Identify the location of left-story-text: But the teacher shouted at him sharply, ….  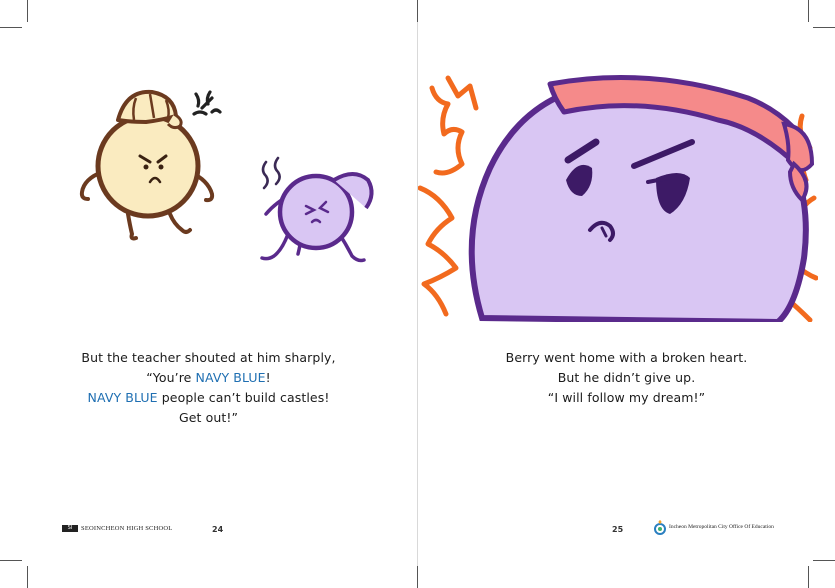
(208, 388).